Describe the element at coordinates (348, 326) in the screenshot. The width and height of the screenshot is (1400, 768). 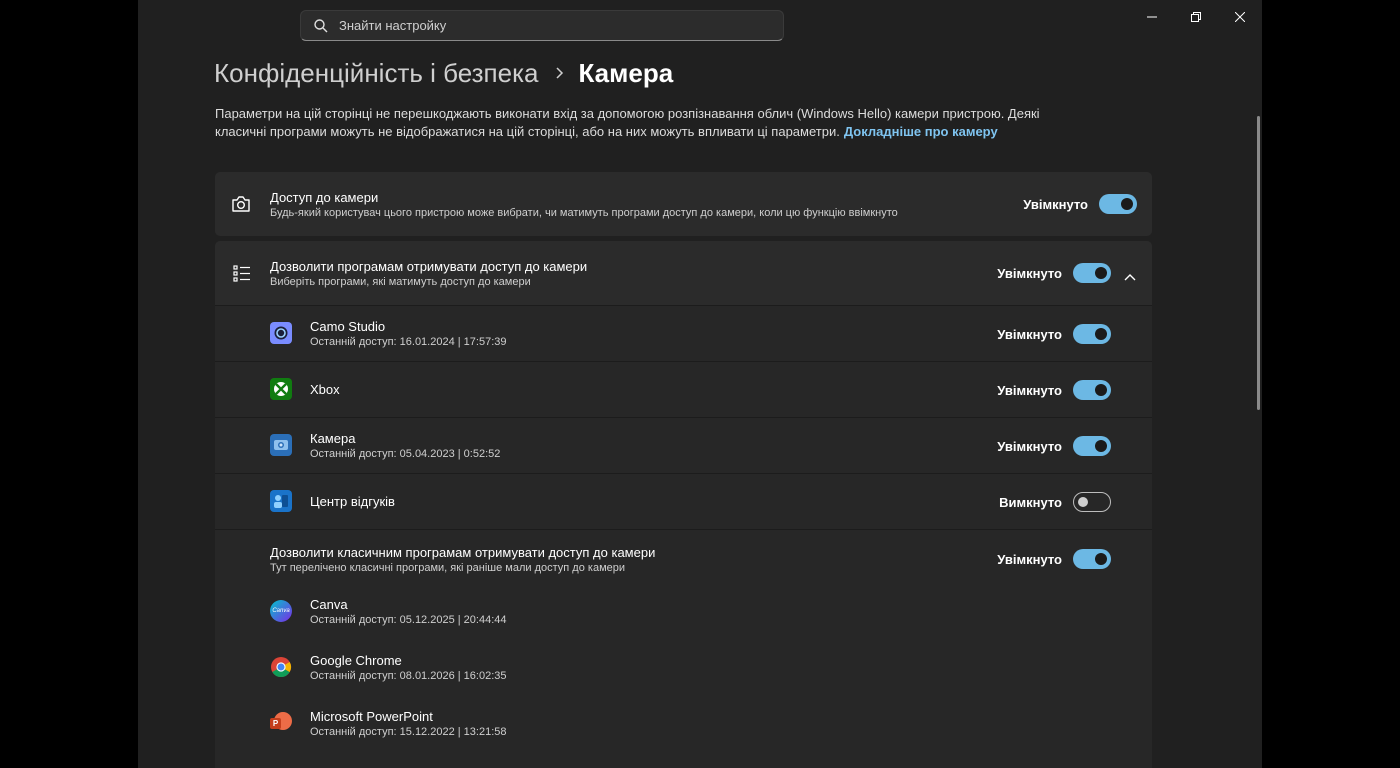
I see `app-name: Camo Studio` at that location.